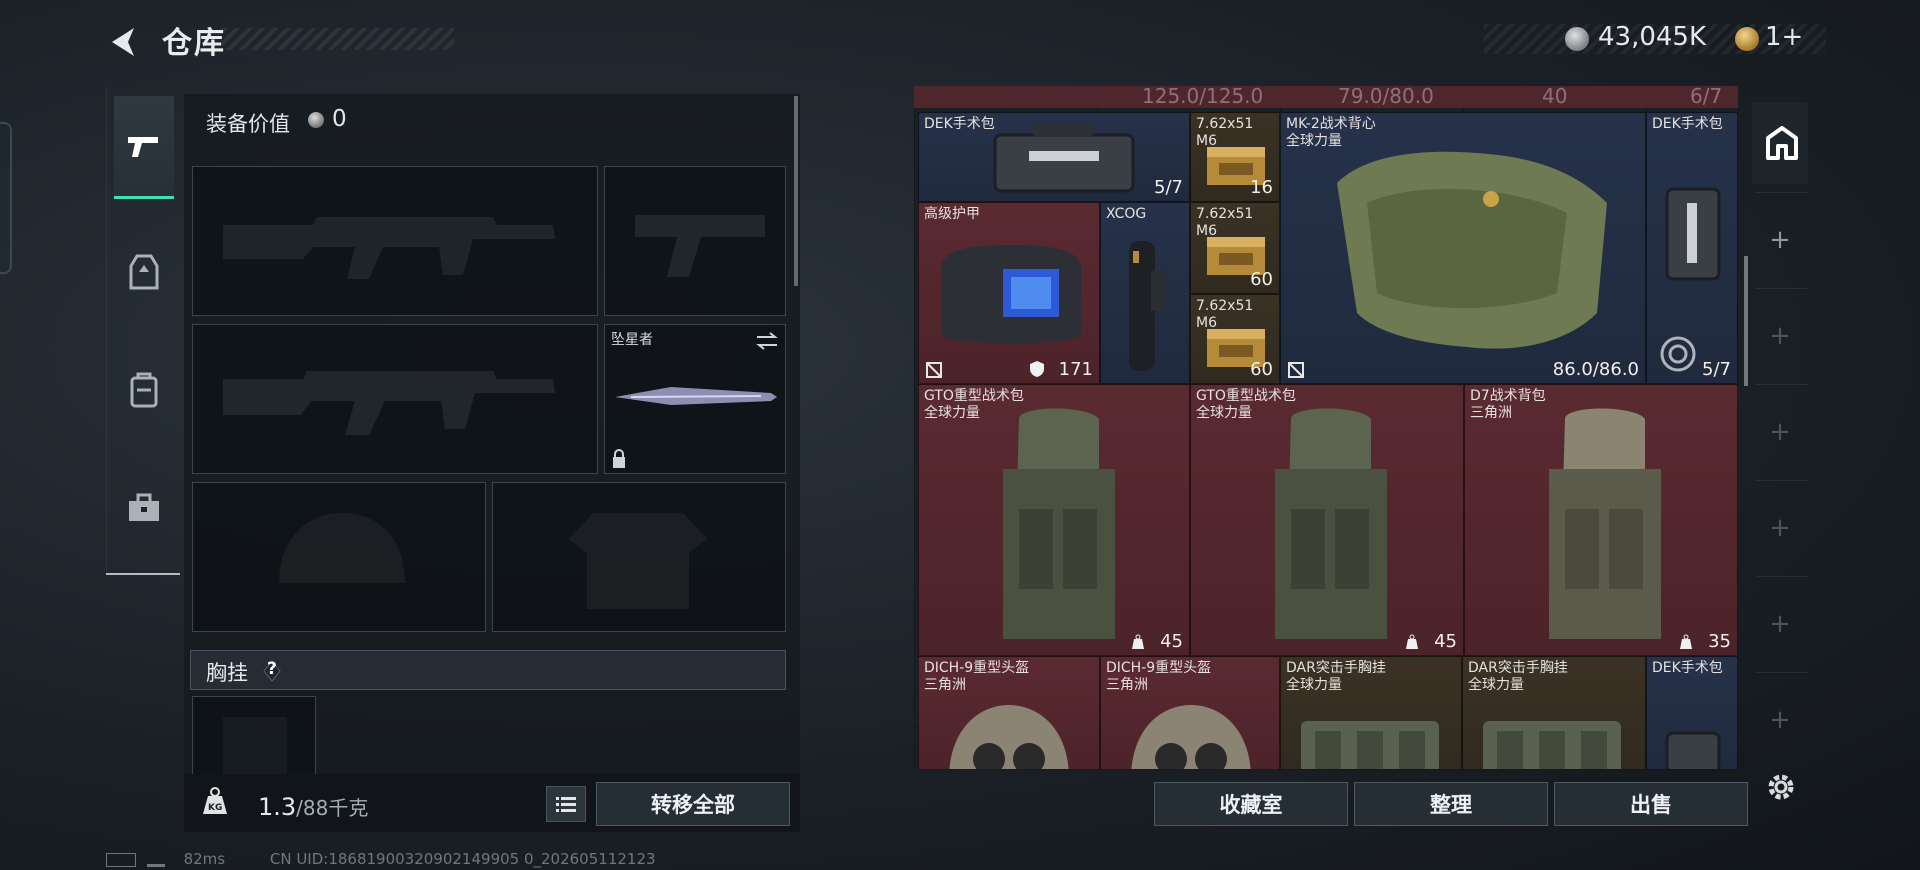 This screenshot has width=1920, height=870. What do you see at coordinates (1651, 804) in the screenshot?
I see `sell-button: 出售` at bounding box center [1651, 804].